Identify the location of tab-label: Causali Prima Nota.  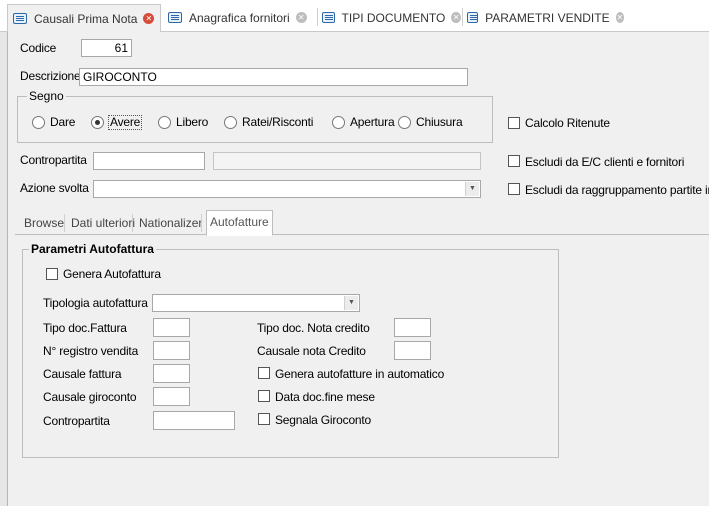
(86, 18).